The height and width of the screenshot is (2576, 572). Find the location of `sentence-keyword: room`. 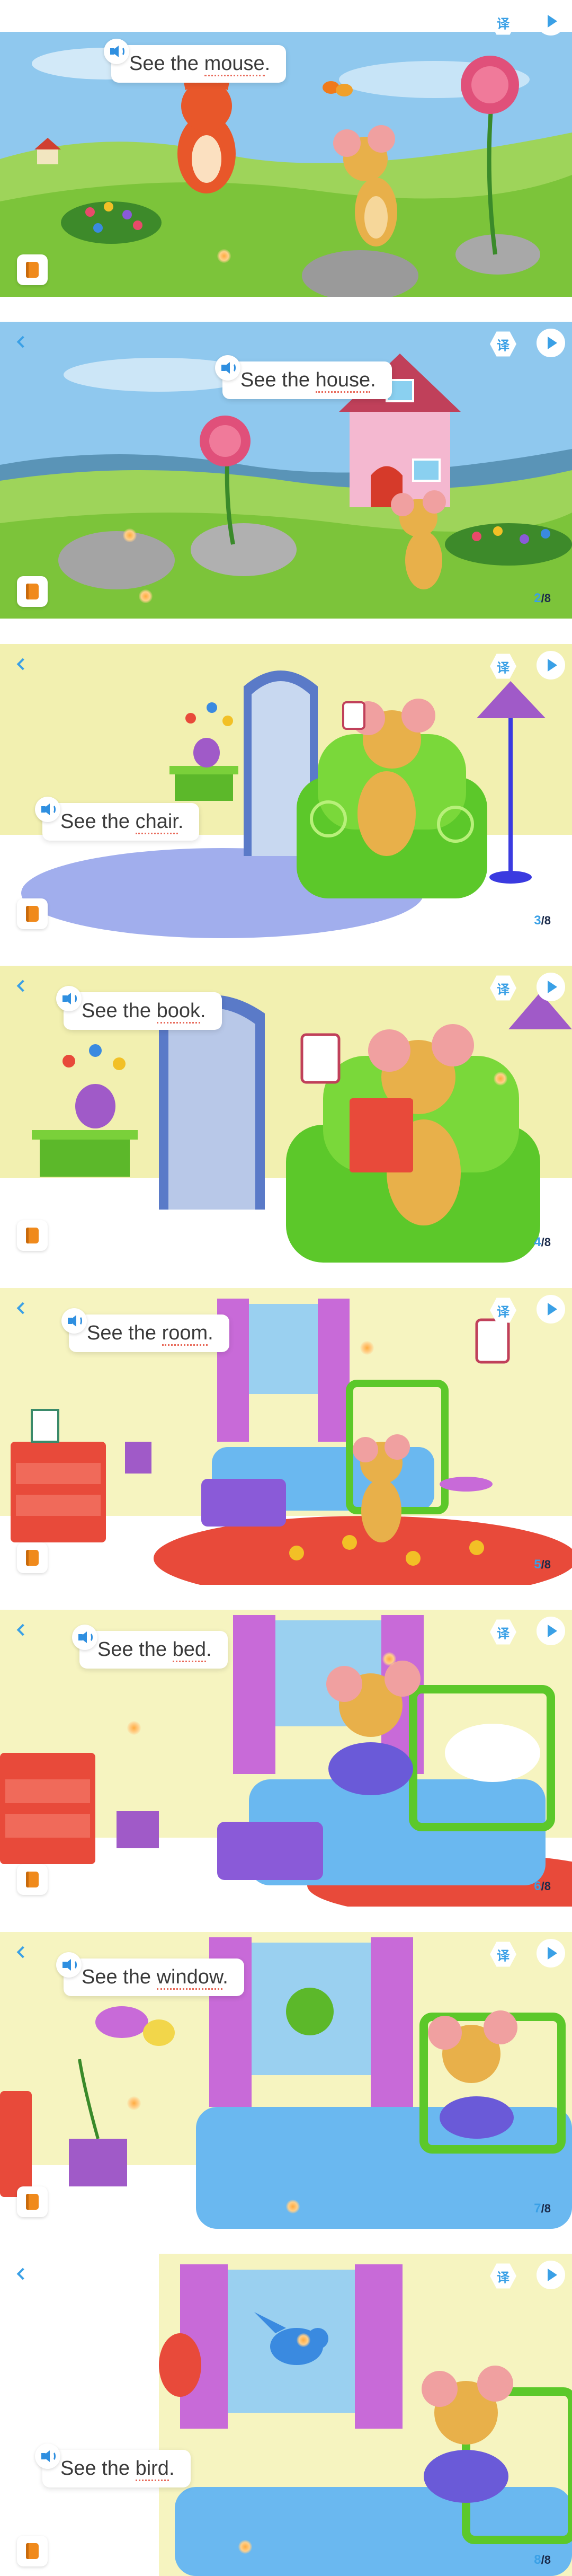

sentence-keyword: room is located at coordinates (185, 1334).